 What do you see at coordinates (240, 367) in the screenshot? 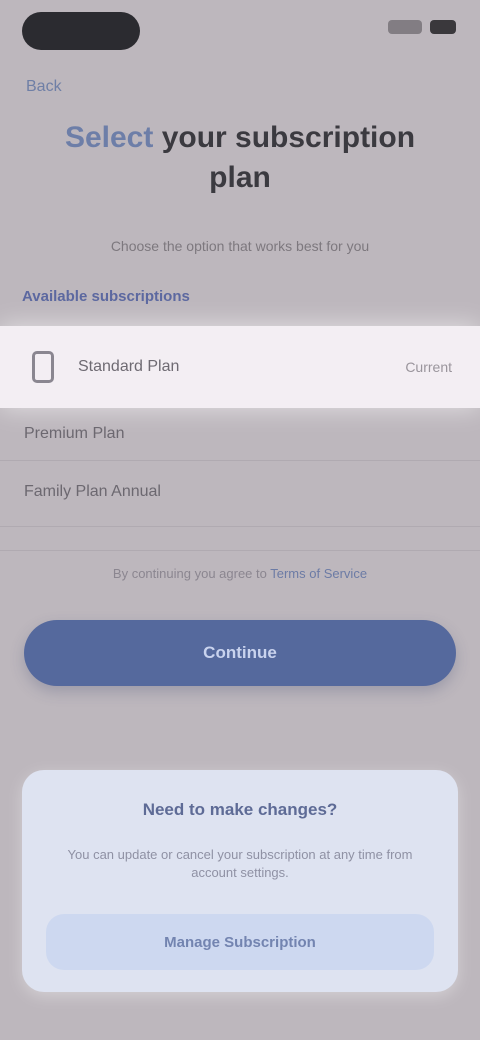
I see `selected-plan-row: Standard Plan Current` at bounding box center [240, 367].